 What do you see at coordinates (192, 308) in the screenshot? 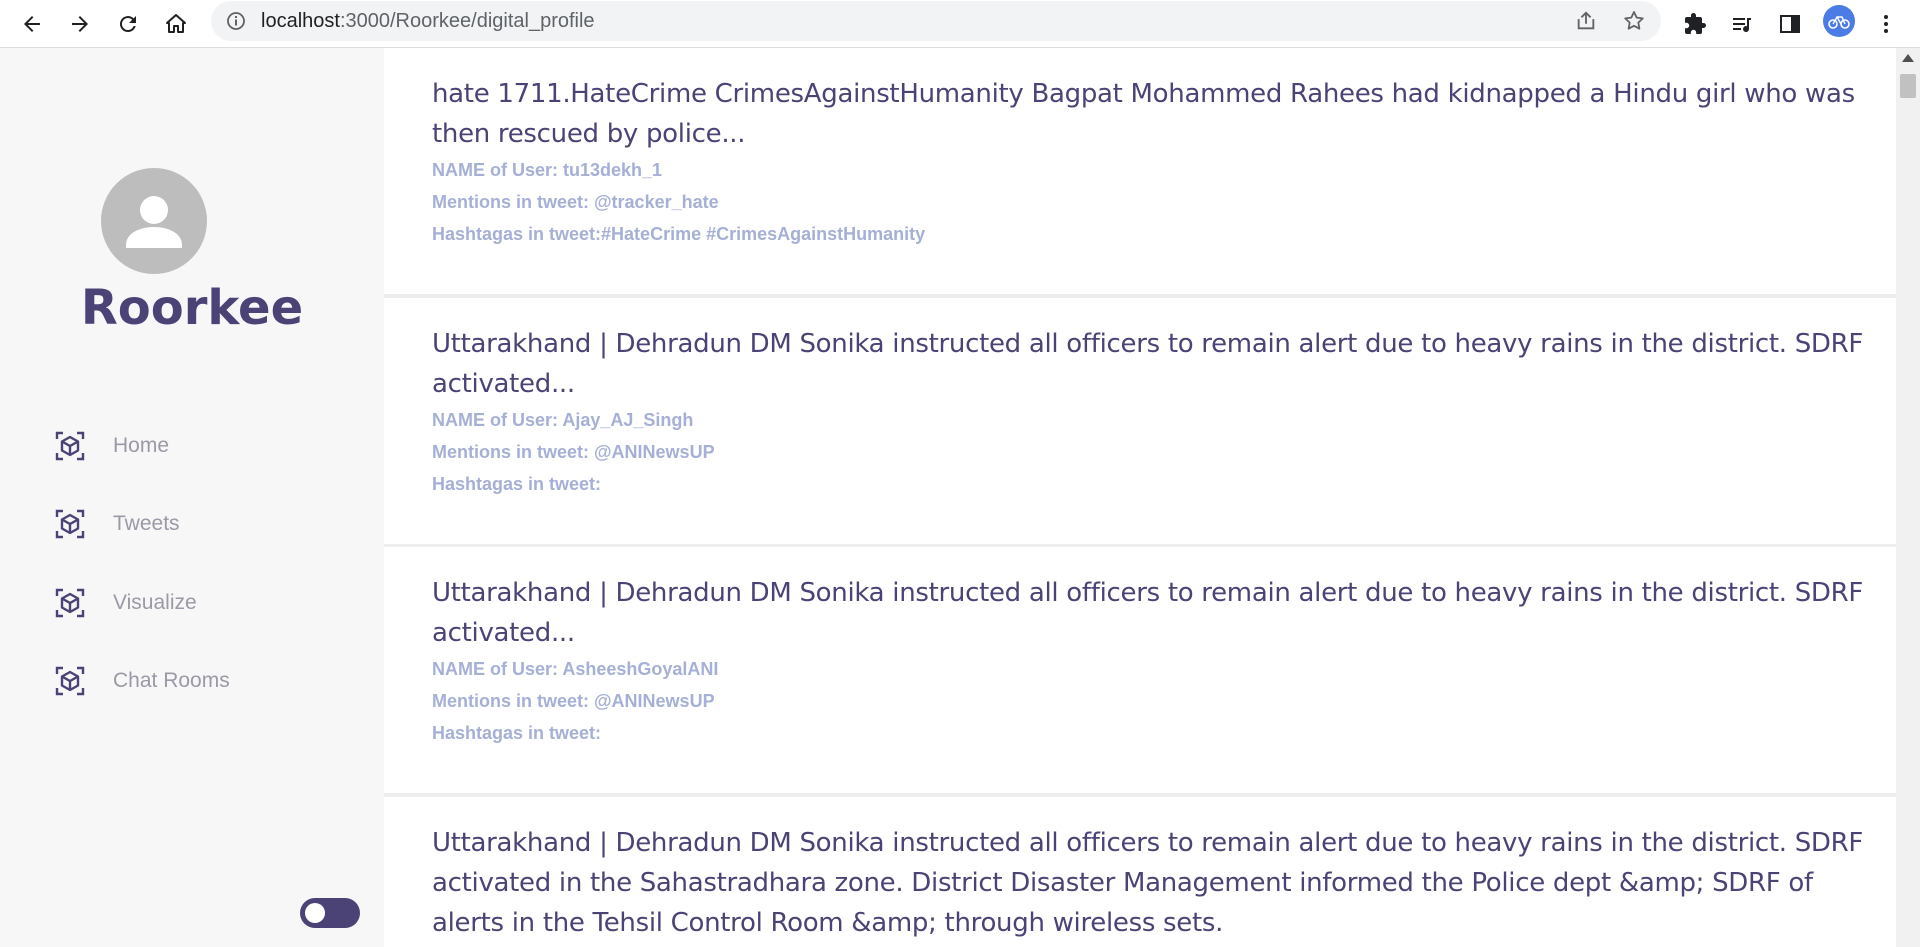
I see `profile-title: Roorkee` at bounding box center [192, 308].